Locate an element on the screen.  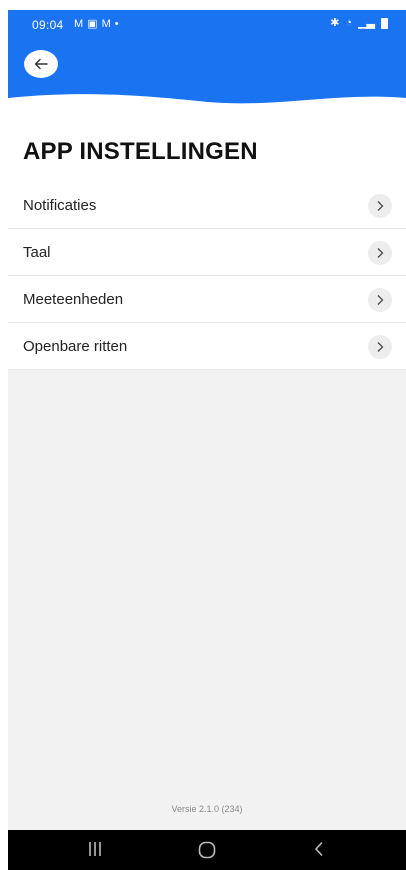
nav-back-button is located at coordinates (319, 851).